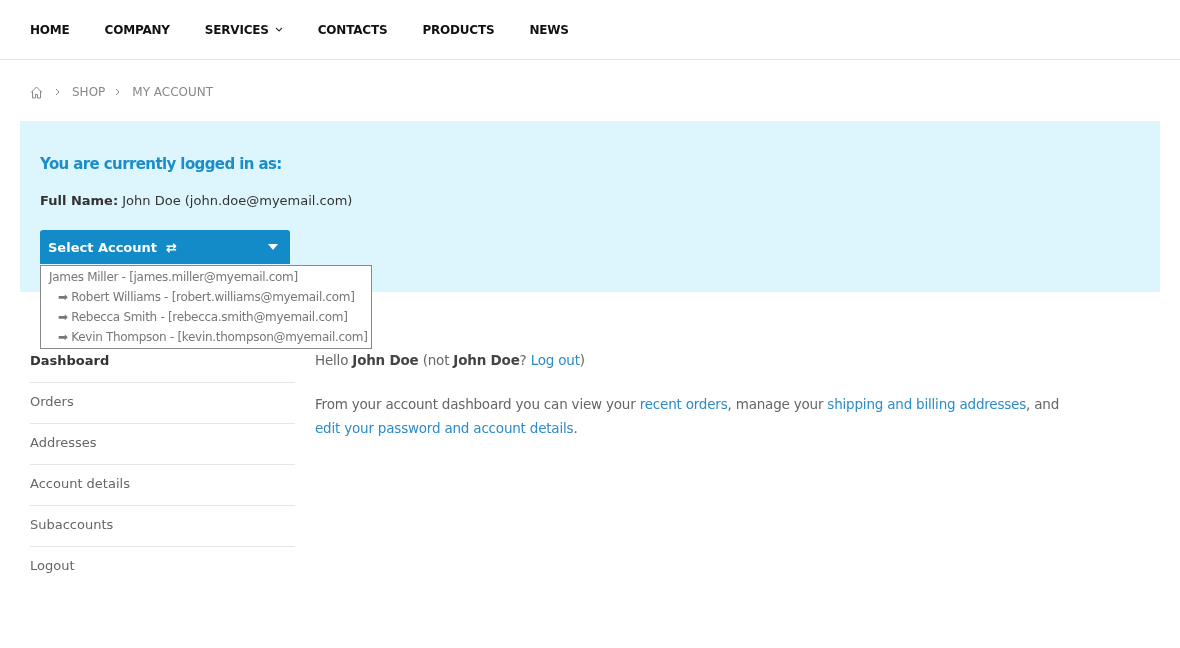  Describe the element at coordinates (273, 247) in the screenshot. I see `caret-down-icon` at that location.